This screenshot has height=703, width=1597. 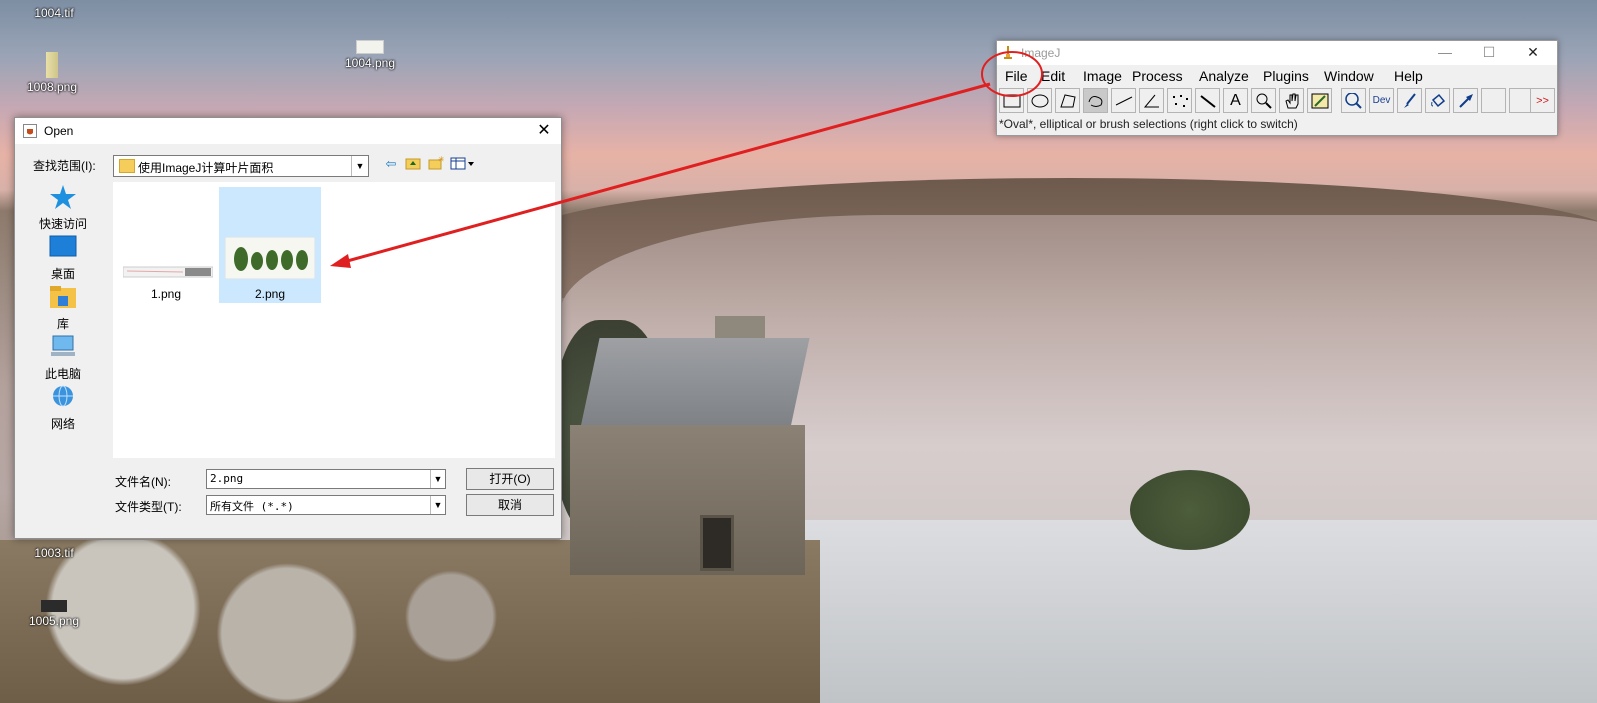 I want to click on desktop-file-icon: 1003.tif, so click(x=54, y=553).